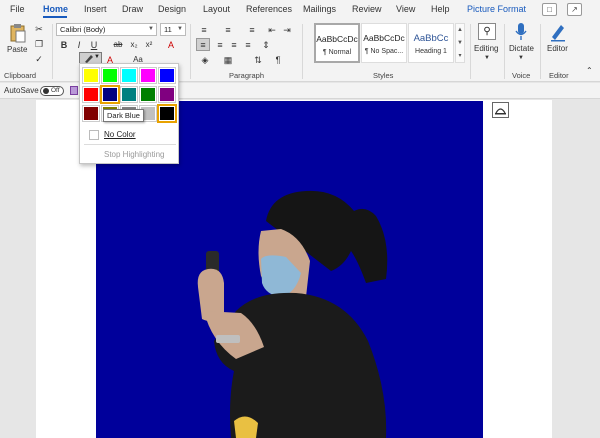  Describe the element at coordinates (252, 30) in the screenshot. I see `multilevel-list-icon: ≡` at that location.